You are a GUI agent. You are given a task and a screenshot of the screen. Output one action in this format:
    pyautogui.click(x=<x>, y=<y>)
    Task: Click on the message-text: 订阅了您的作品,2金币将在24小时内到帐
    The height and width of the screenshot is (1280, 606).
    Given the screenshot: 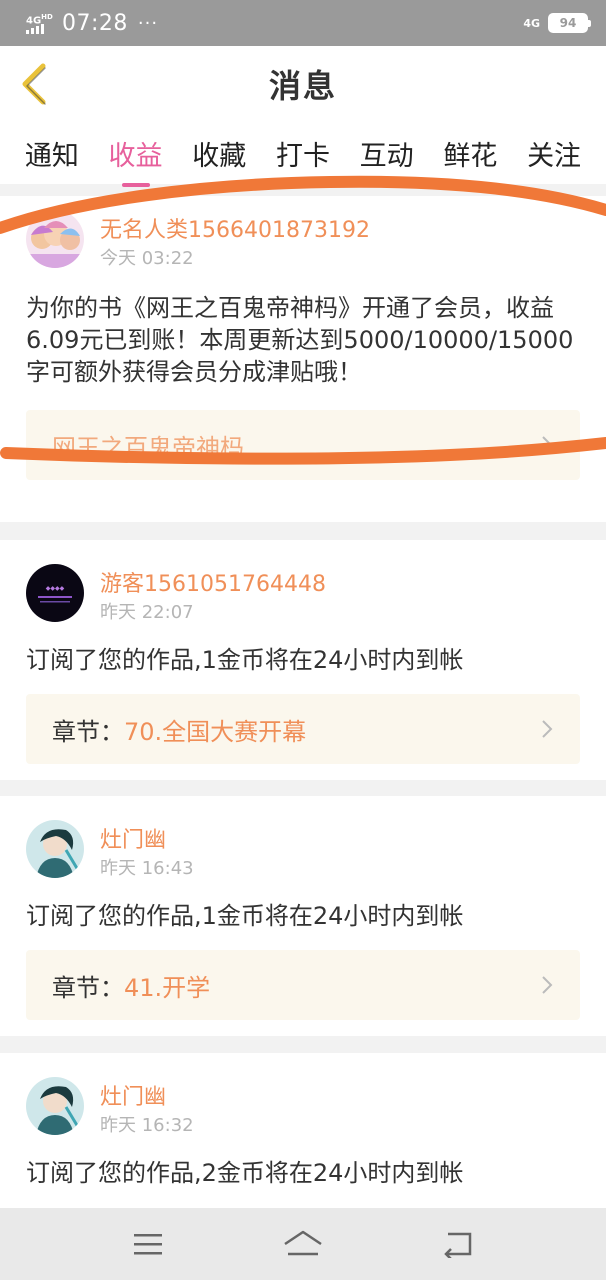 What is the action you would take?
    pyautogui.click(x=245, y=1173)
    